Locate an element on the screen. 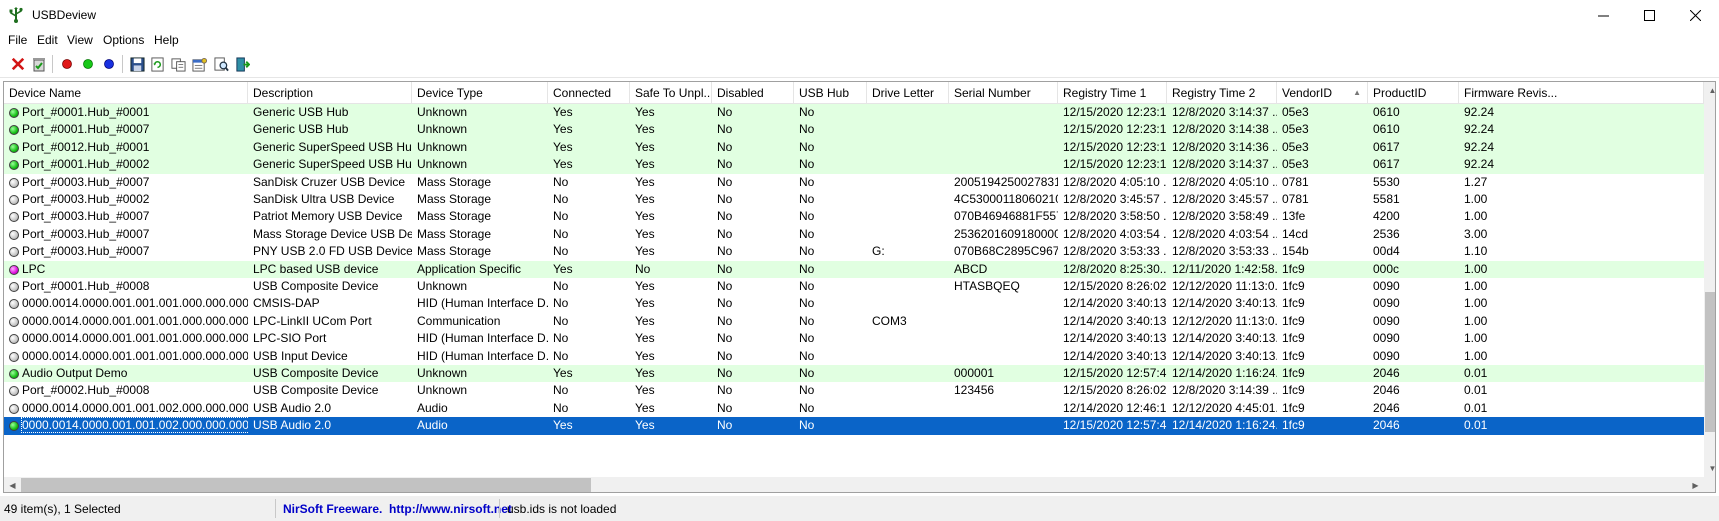  column-header-drive-letter: Drive Letter is located at coordinates (908, 93).